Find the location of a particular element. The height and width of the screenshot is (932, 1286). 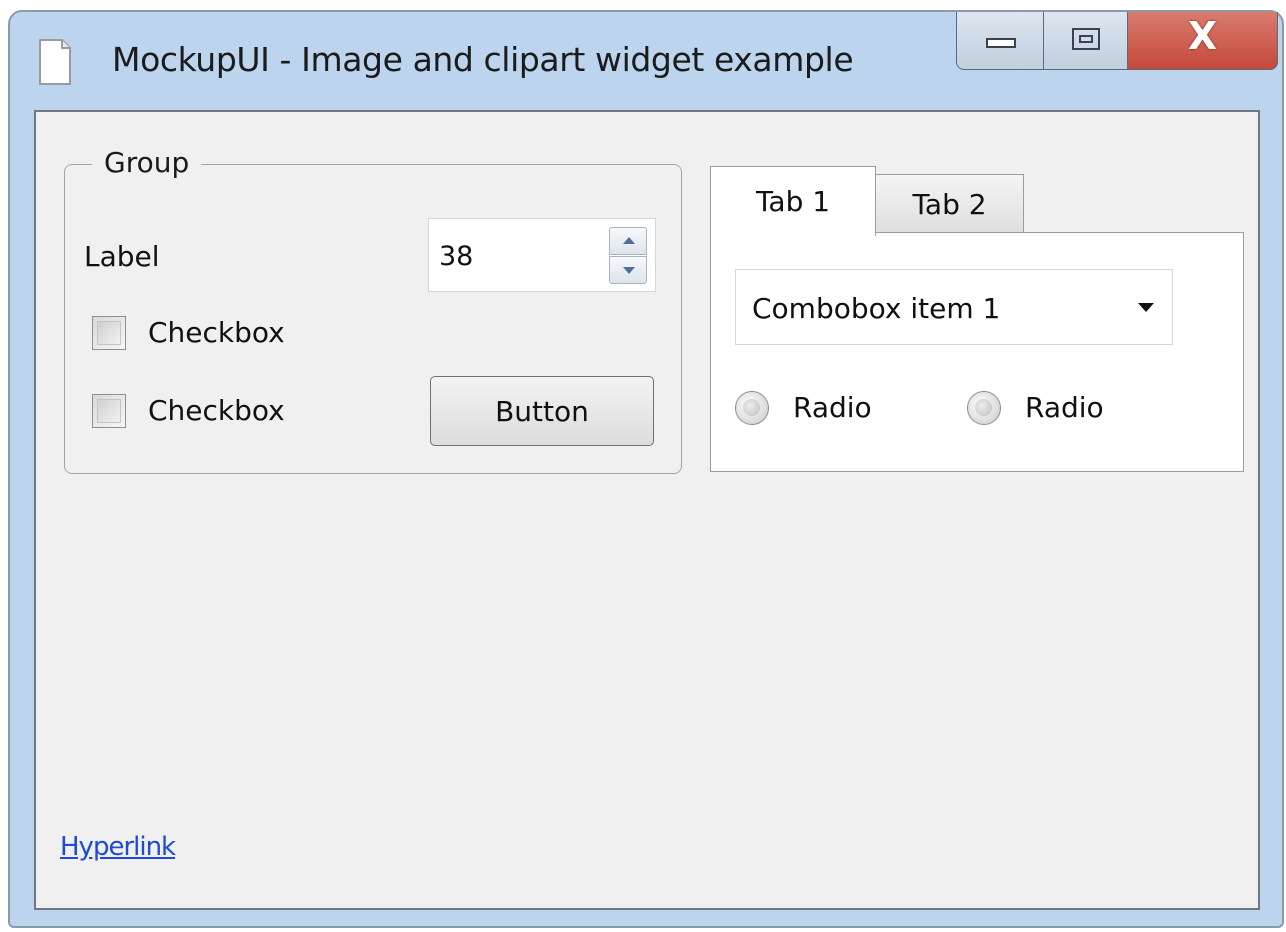

arrow-down-icon is located at coordinates (629, 270).